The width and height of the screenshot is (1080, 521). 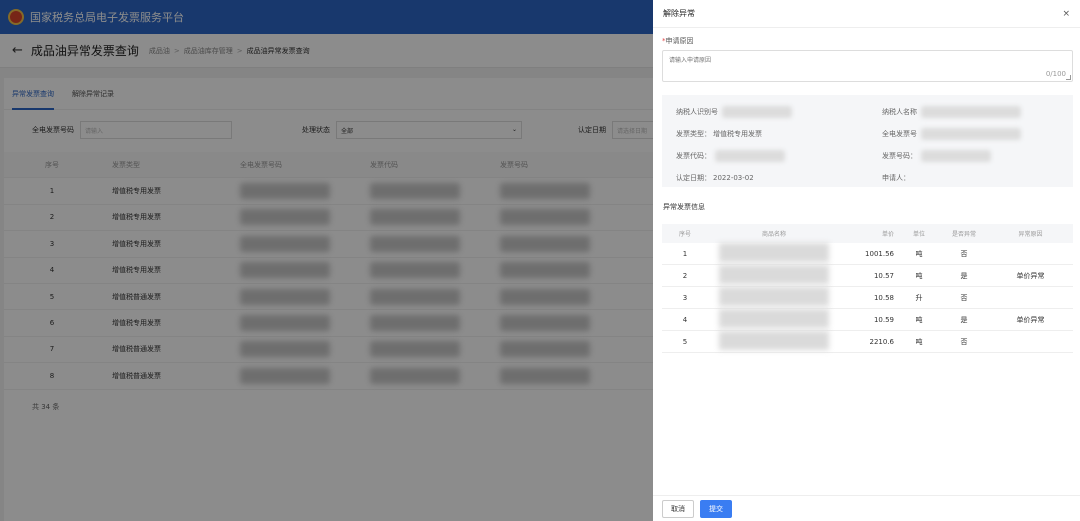 What do you see at coordinates (899, 134) in the screenshot?
I see `full-invoice-no-label: 全电发票号` at bounding box center [899, 134].